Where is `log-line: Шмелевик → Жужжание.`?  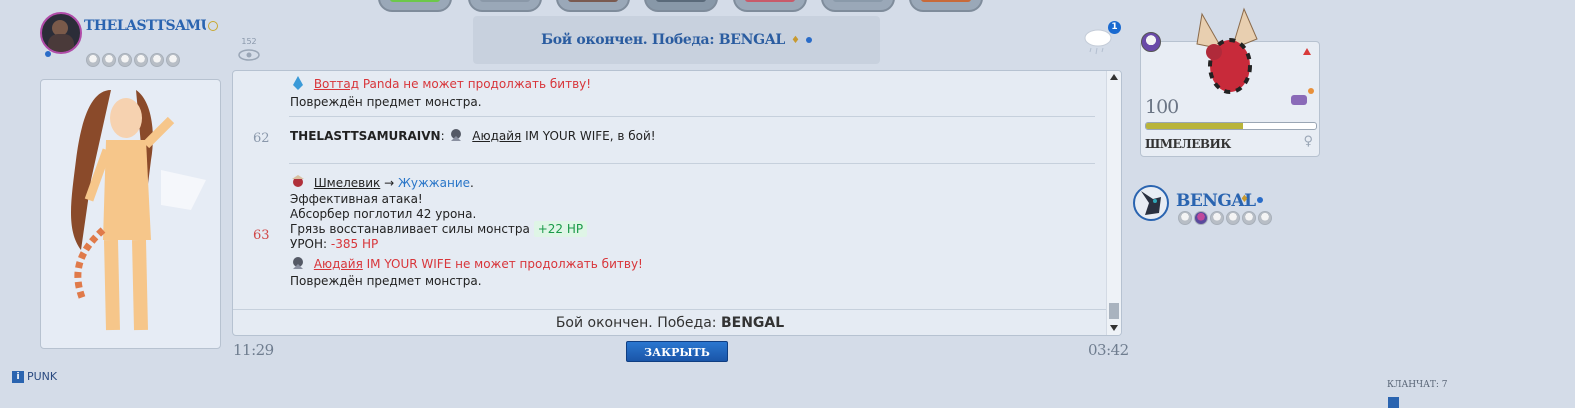 log-line: Шмелевик → Жужжание. is located at coordinates (382, 182).